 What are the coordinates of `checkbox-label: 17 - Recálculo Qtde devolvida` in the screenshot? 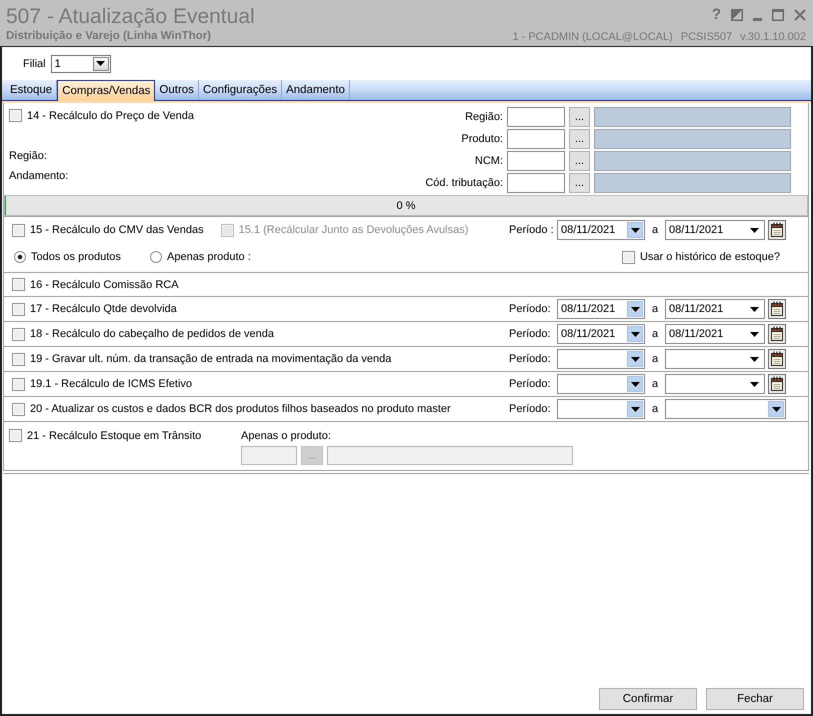 It's located at (103, 309).